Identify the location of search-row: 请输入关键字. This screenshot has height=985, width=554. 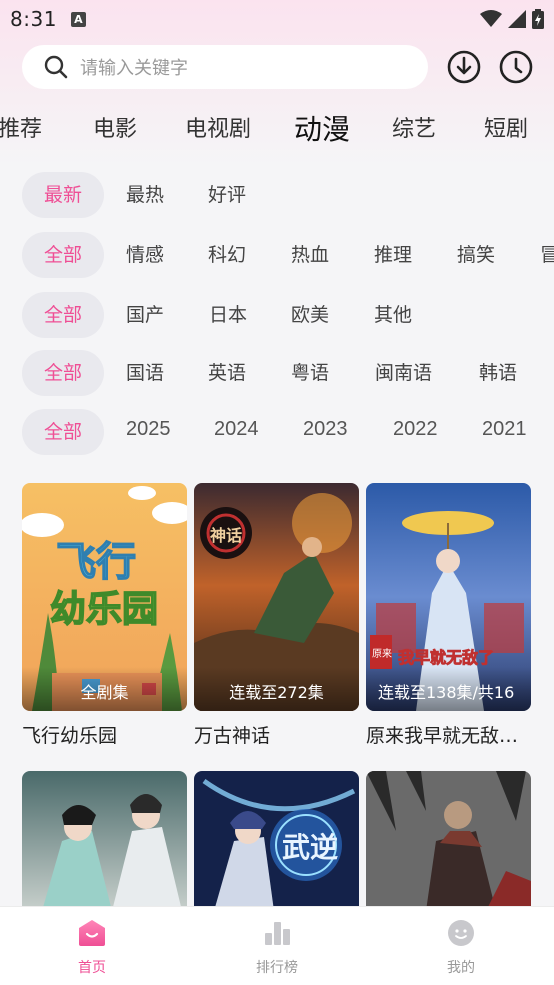
(282, 67).